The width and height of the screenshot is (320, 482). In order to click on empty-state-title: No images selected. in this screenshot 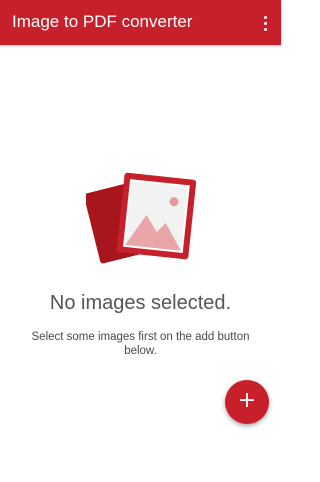, I will do `click(140, 303)`.